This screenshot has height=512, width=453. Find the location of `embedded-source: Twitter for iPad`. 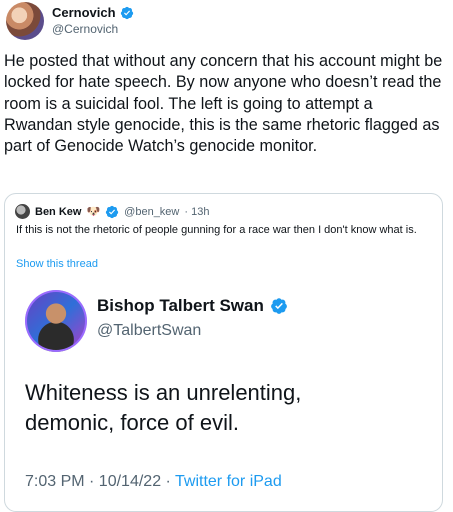

embedded-source: Twitter for iPad is located at coordinates (228, 481).